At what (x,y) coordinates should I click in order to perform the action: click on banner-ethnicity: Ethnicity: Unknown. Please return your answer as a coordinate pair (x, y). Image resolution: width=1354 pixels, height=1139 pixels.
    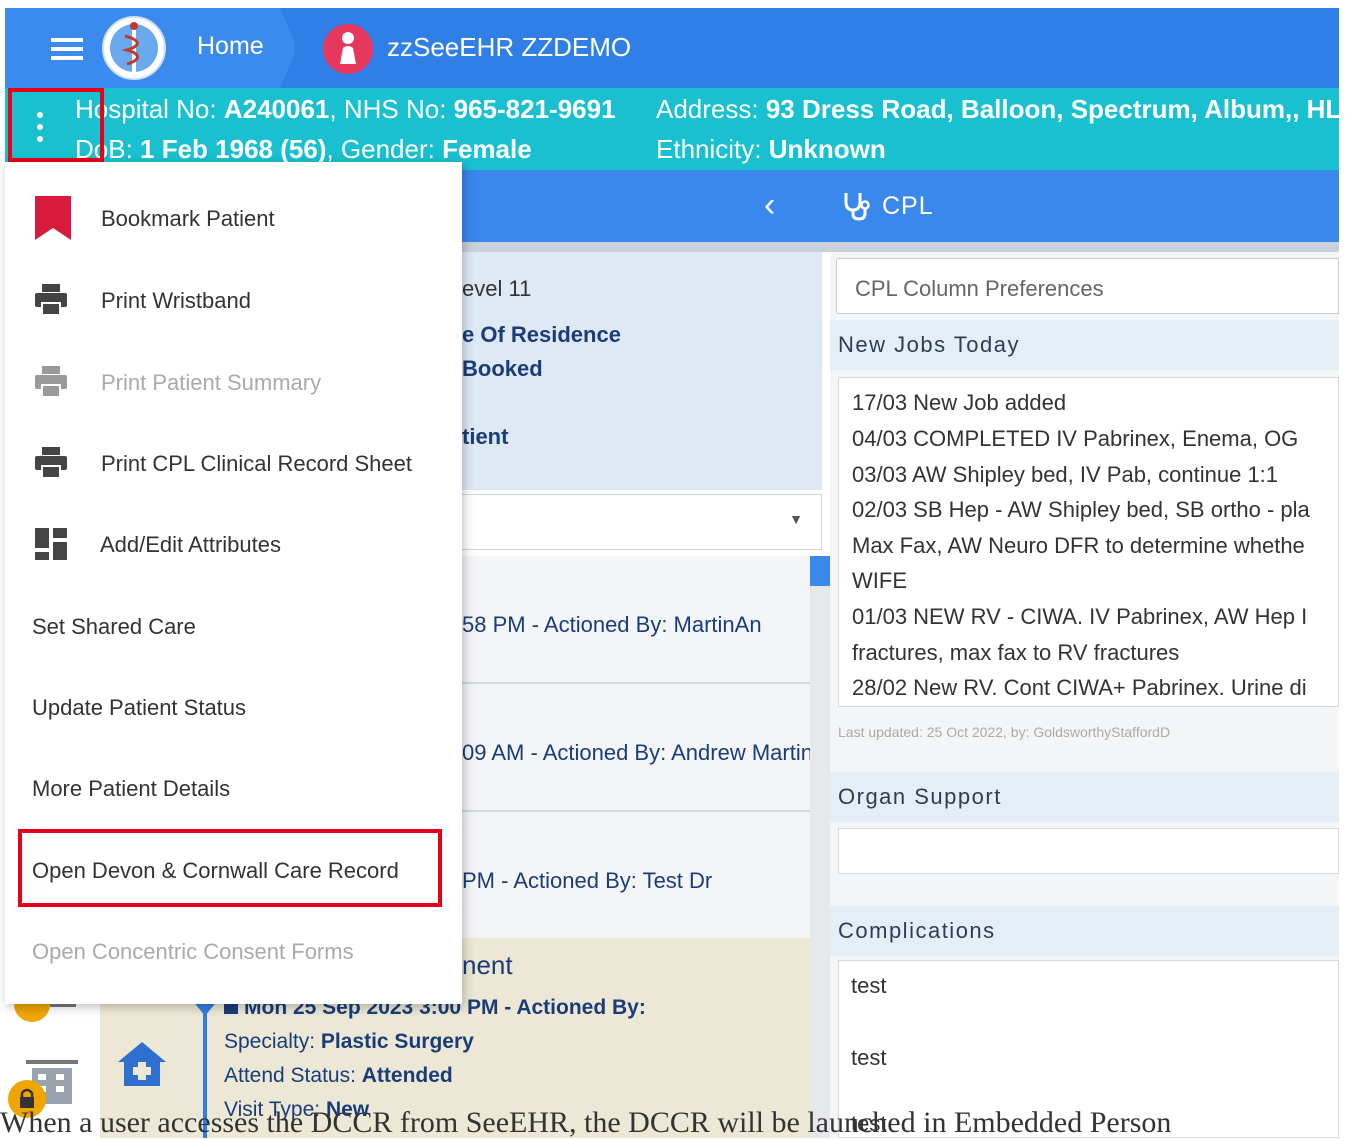
    Looking at the image, I should click on (771, 149).